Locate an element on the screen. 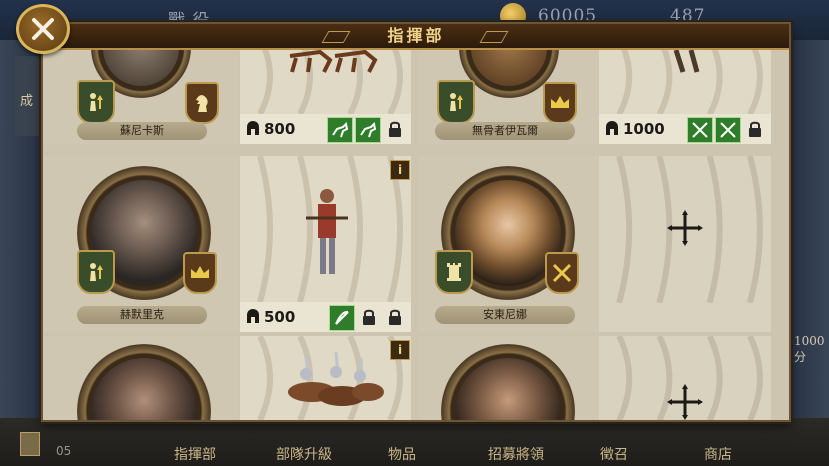  tab-conscription: 徵召 is located at coordinates (614, 454).